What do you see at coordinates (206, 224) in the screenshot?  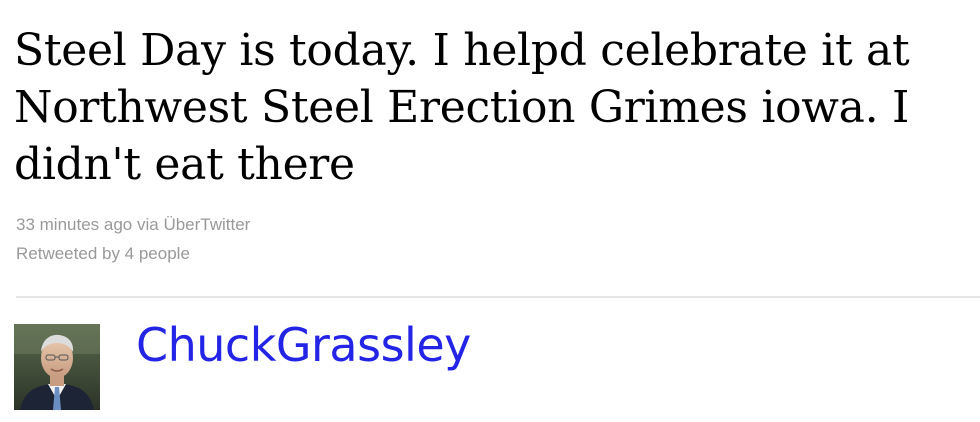 I see `client-link: ÜberTwitter` at bounding box center [206, 224].